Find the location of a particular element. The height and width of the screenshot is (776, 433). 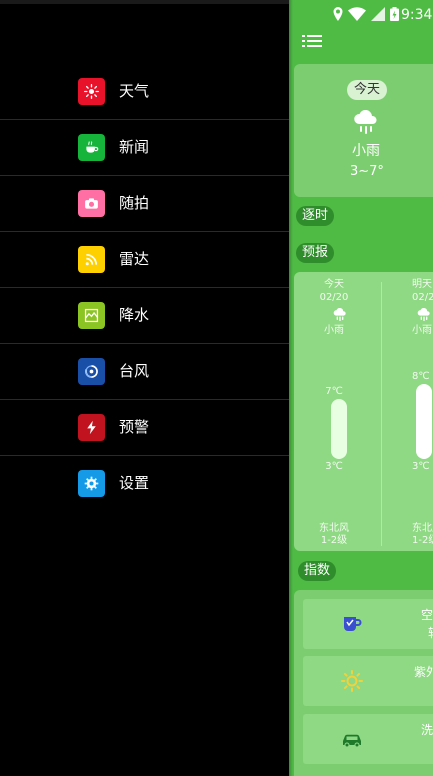

forecast-day: 今天 02/20 小雨 7℃ 3℃ 东北风 1-2级 is located at coordinates (334, 411).